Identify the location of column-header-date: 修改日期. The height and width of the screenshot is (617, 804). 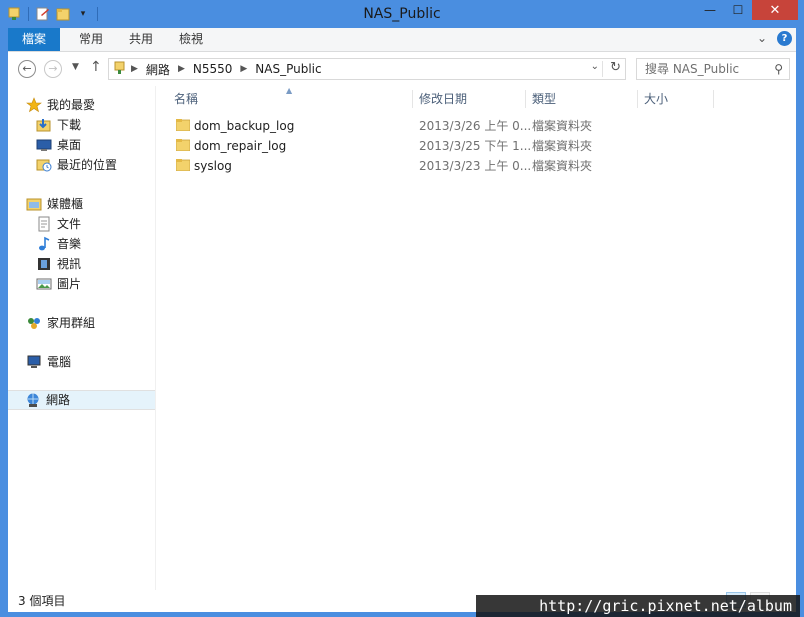
(443, 99).